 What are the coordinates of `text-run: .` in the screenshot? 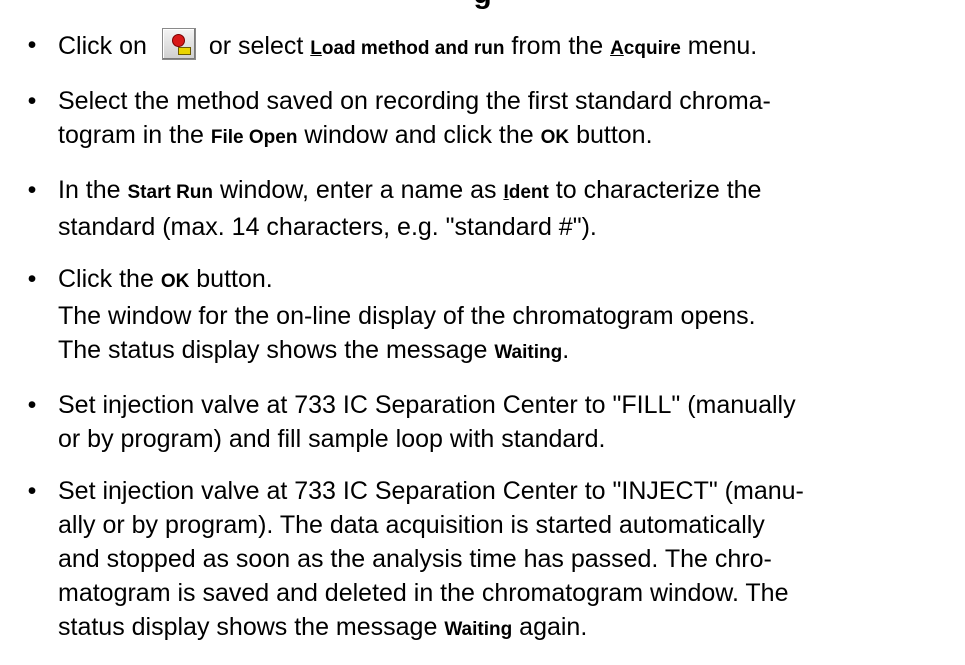 It's located at (566, 350).